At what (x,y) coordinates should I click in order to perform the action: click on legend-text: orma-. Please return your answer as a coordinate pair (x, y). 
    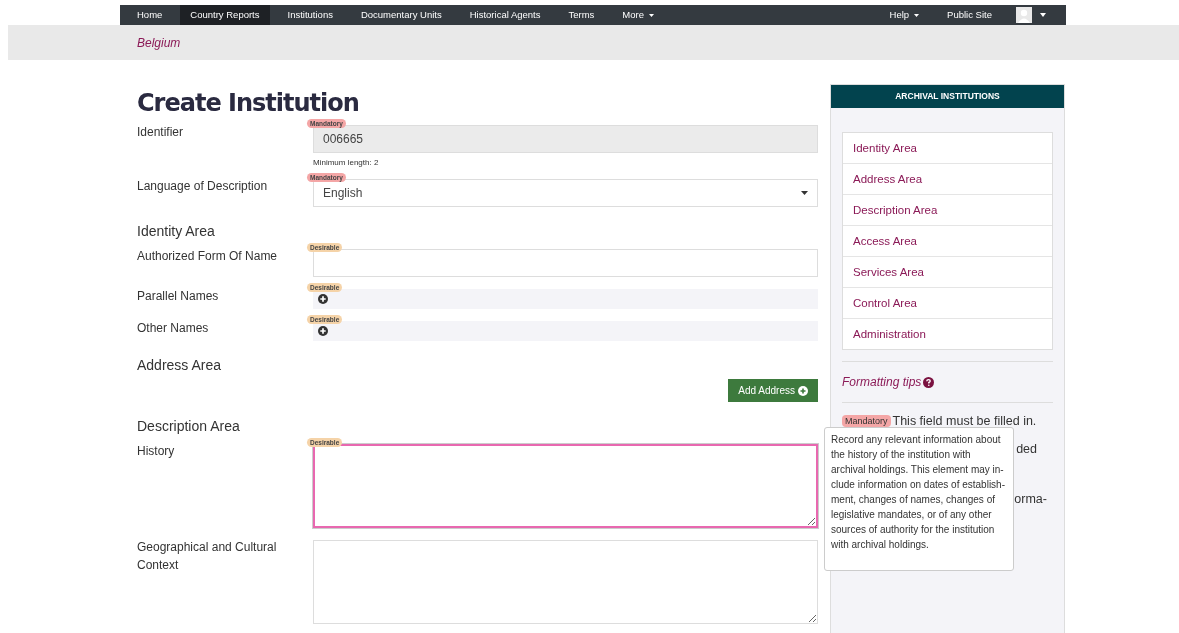
    Looking at the image, I should click on (1030, 499).